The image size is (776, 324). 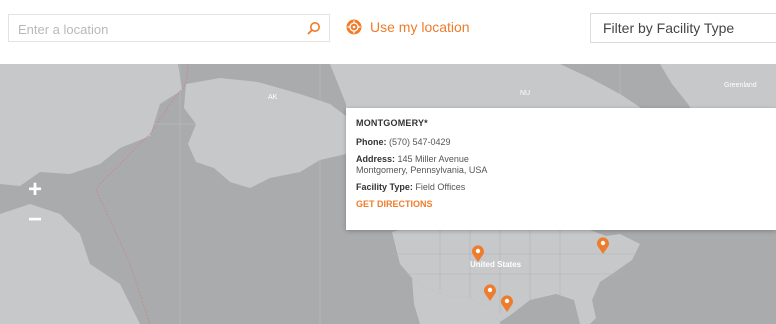 I want to click on map-label-nu: NU, so click(x=525, y=93).